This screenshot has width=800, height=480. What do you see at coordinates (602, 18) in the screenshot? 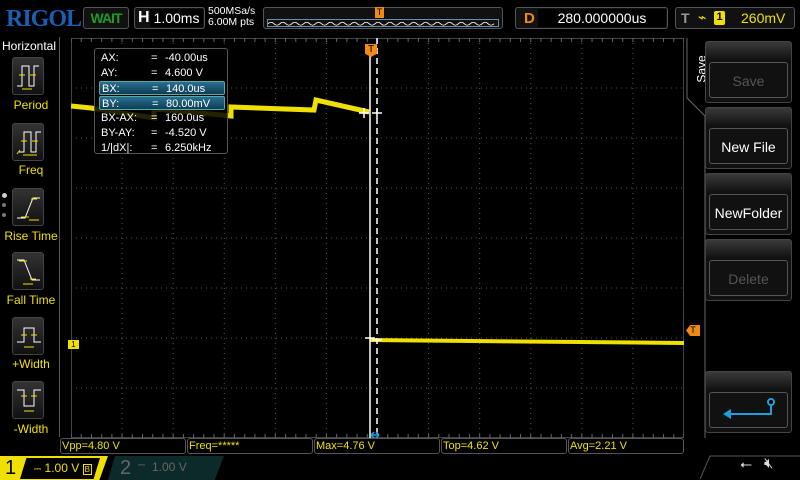
I see `delay-value: 280.000000us` at bounding box center [602, 18].